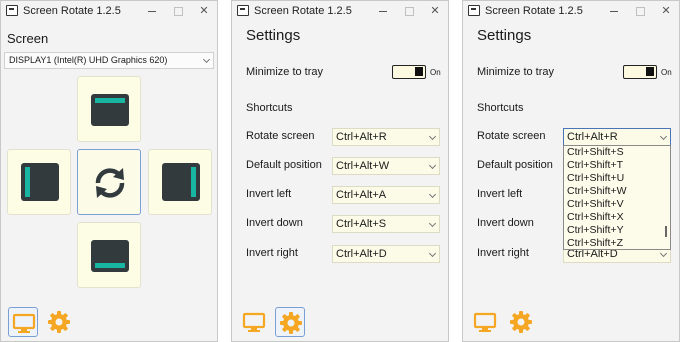 The height and width of the screenshot is (342, 680). I want to click on monitor-right-icon, so click(181, 182).